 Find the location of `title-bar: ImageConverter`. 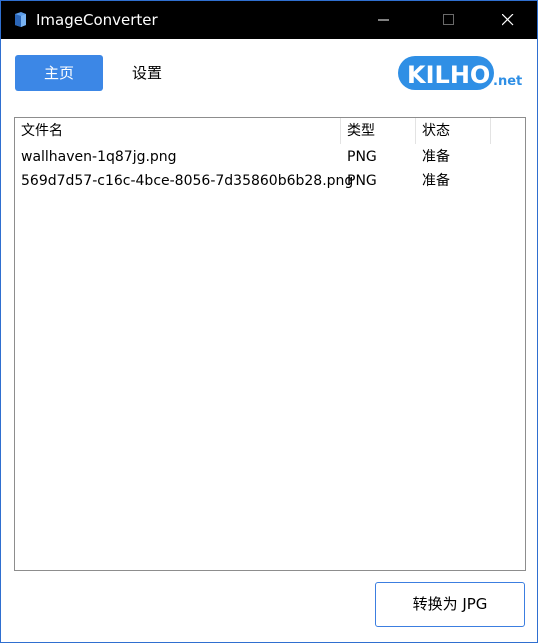

title-bar: ImageConverter is located at coordinates (269, 20).